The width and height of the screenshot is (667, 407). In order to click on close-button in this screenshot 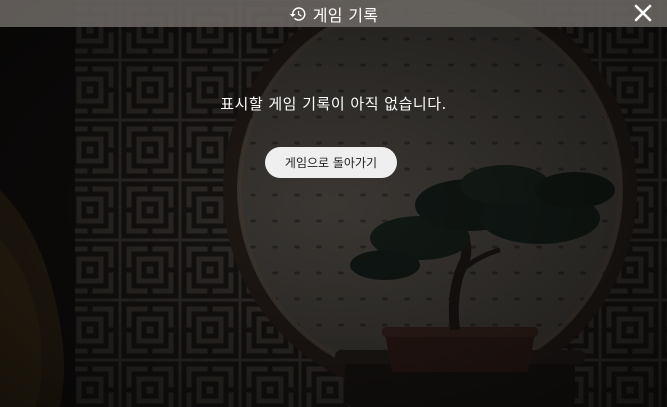, I will do `click(643, 13)`.